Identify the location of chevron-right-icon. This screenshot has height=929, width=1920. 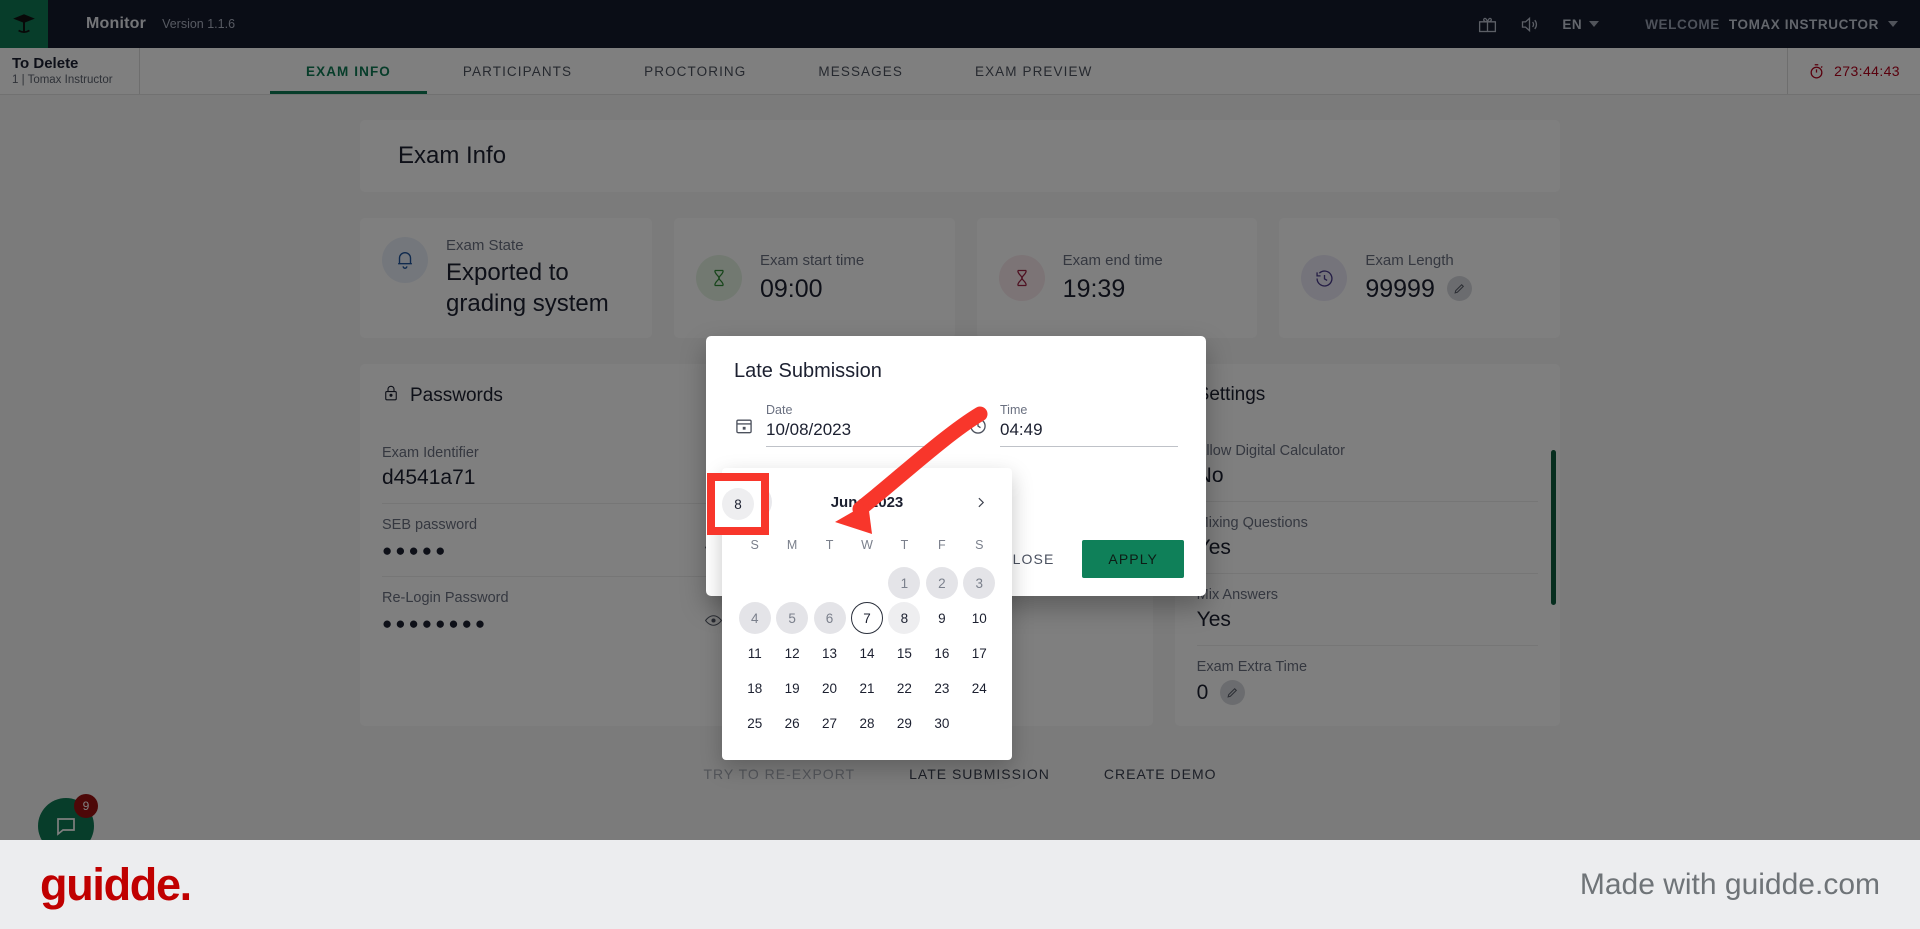
(980, 502).